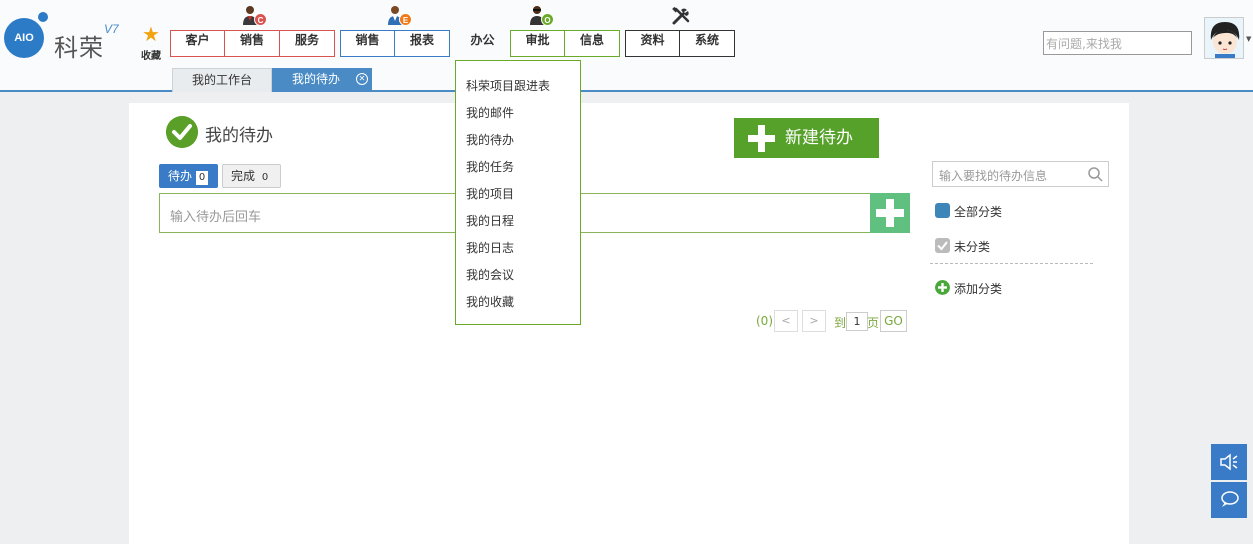 This screenshot has height=544, width=1253. What do you see at coordinates (24, 38) in the screenshot?
I see `logo-text: AIO` at bounding box center [24, 38].